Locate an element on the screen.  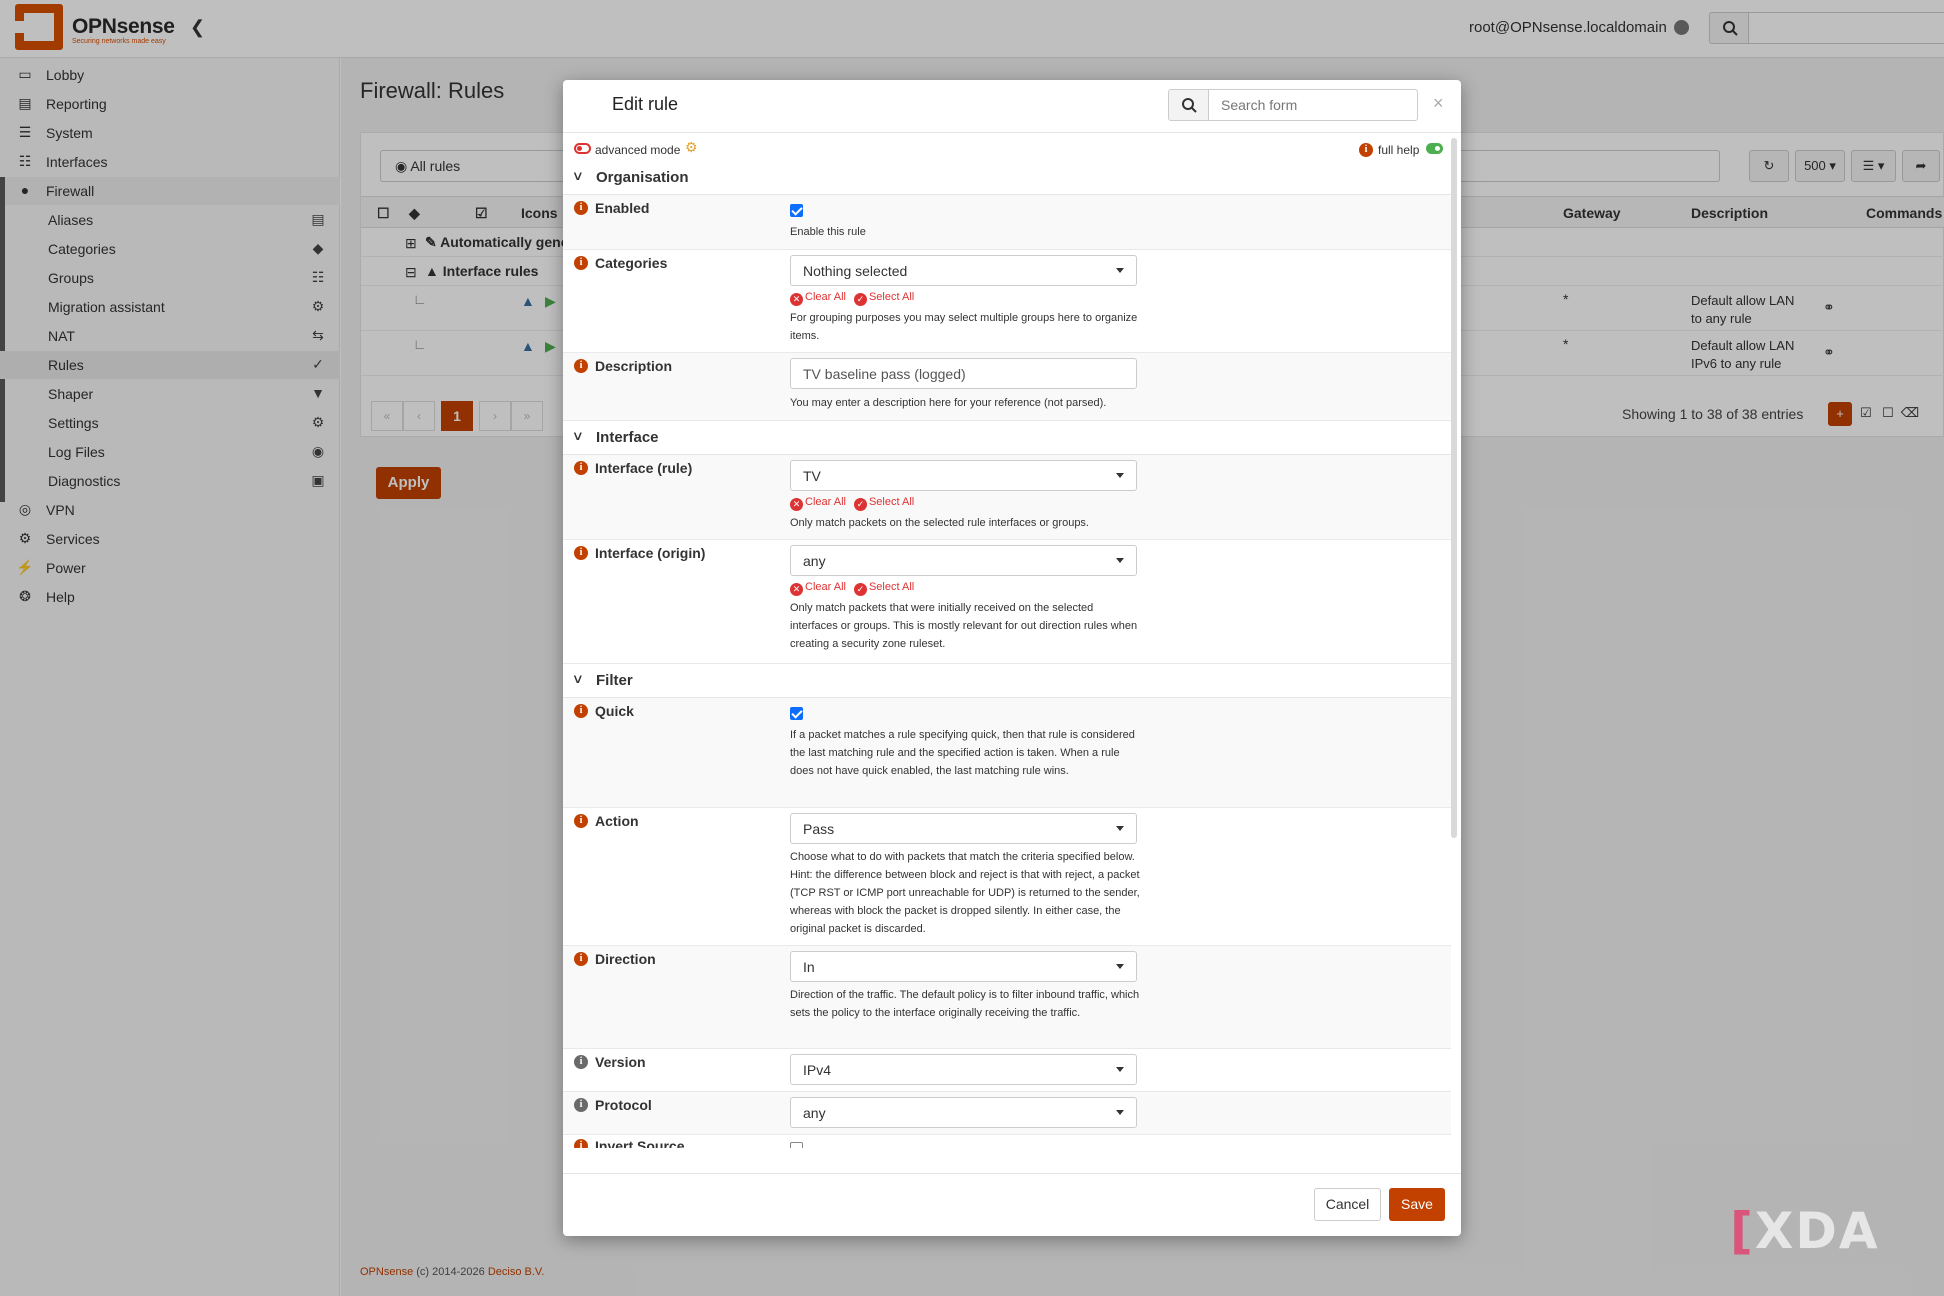
action-select: Pass is located at coordinates (963, 828).